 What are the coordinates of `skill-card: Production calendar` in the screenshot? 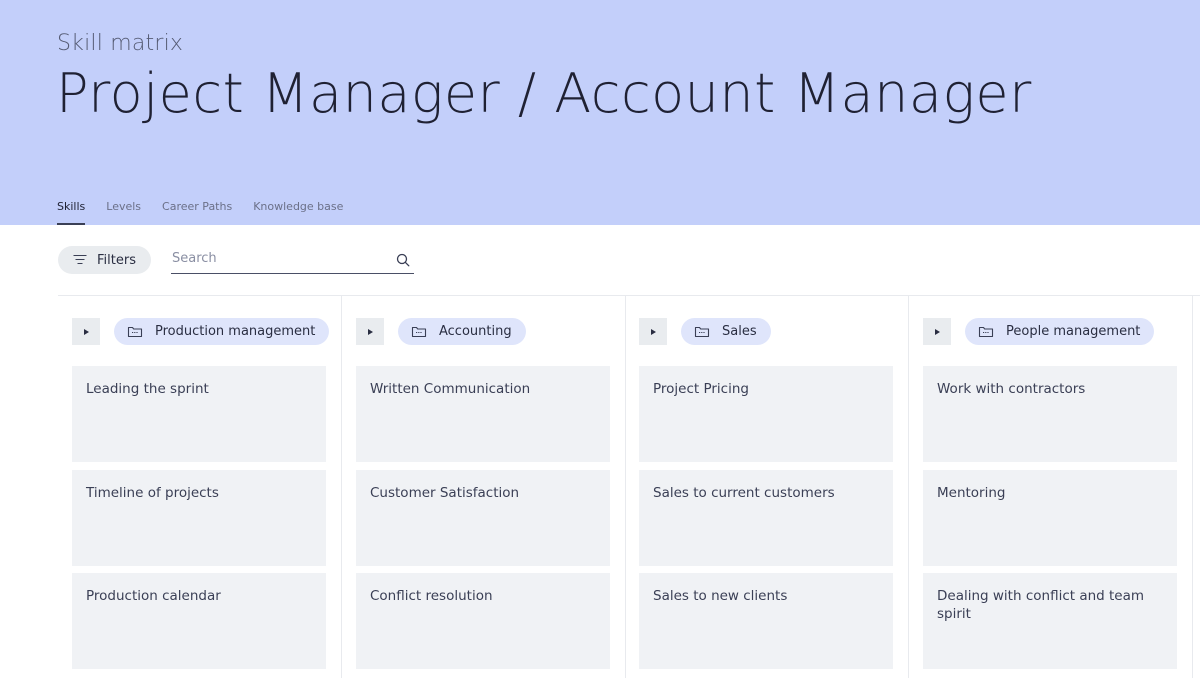 It's located at (199, 621).